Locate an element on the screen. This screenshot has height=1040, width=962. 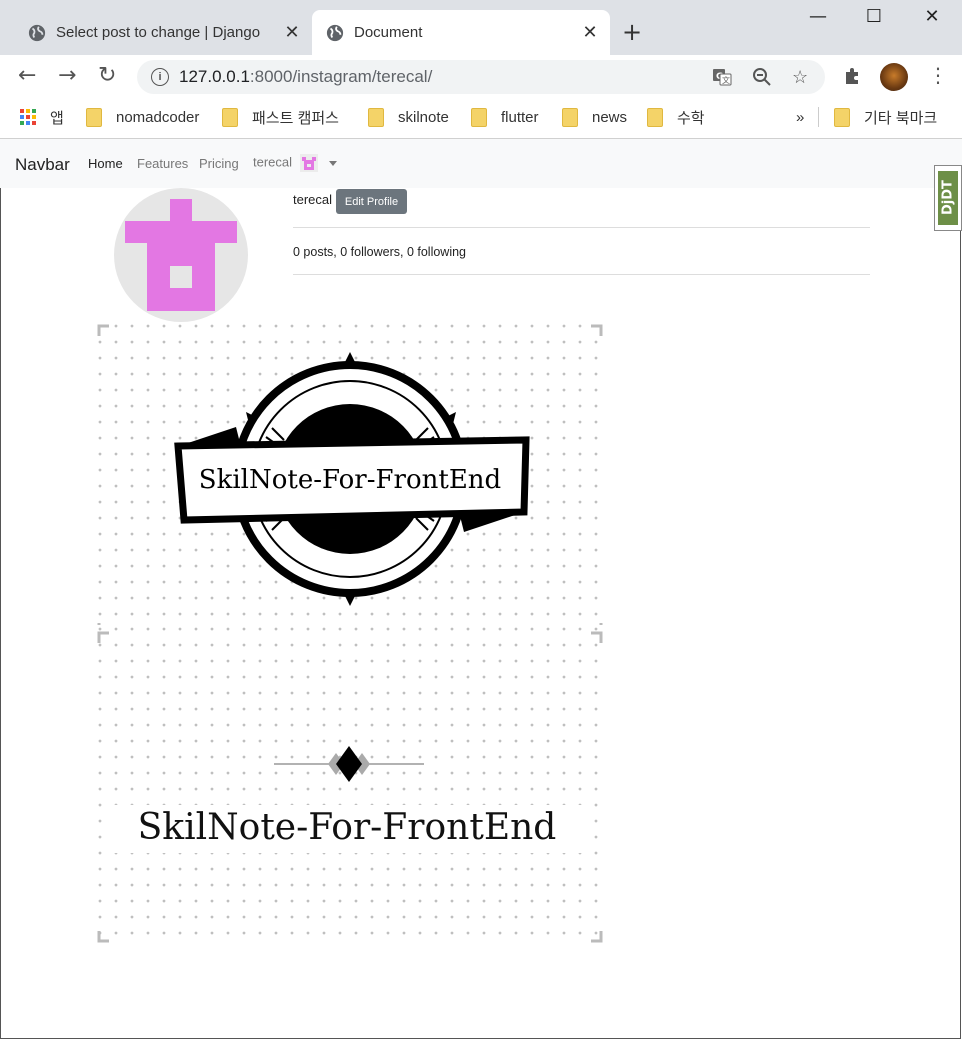
overflow-chevron: » is located at coordinates (800, 117).